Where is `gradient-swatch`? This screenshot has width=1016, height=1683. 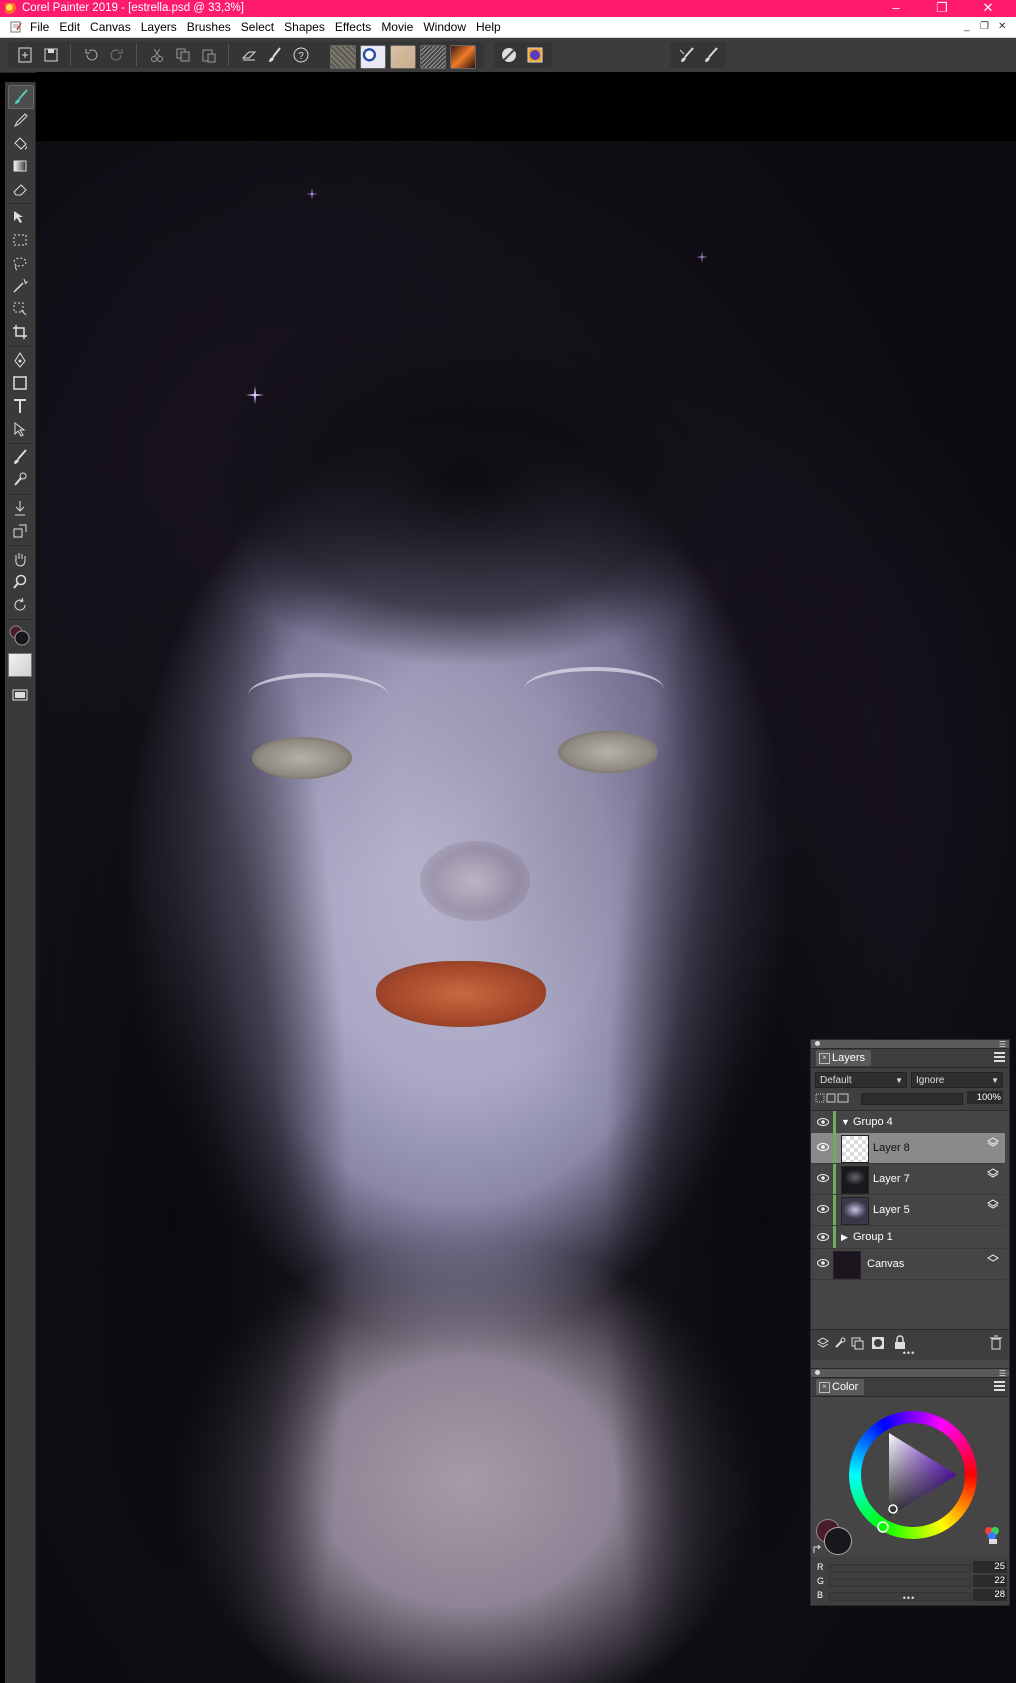 gradient-swatch is located at coordinates (433, 57).